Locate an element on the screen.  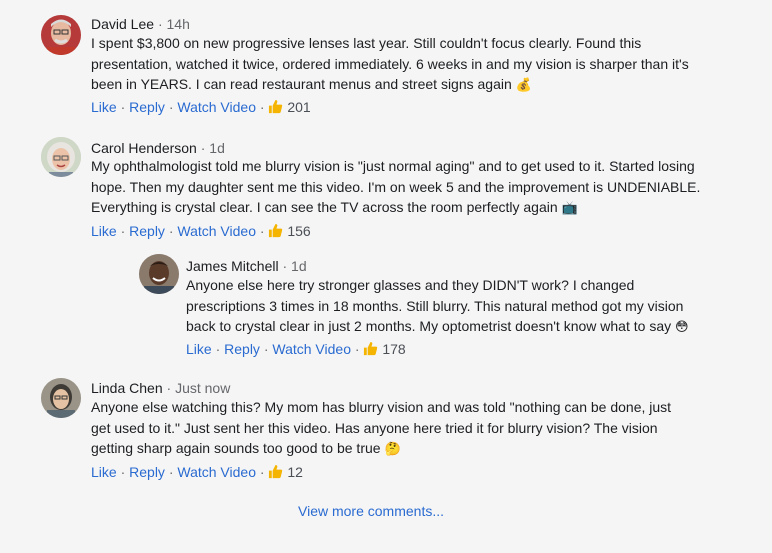
comment-actions: Like · Reply · Watch Video · 156 is located at coordinates (201, 232).